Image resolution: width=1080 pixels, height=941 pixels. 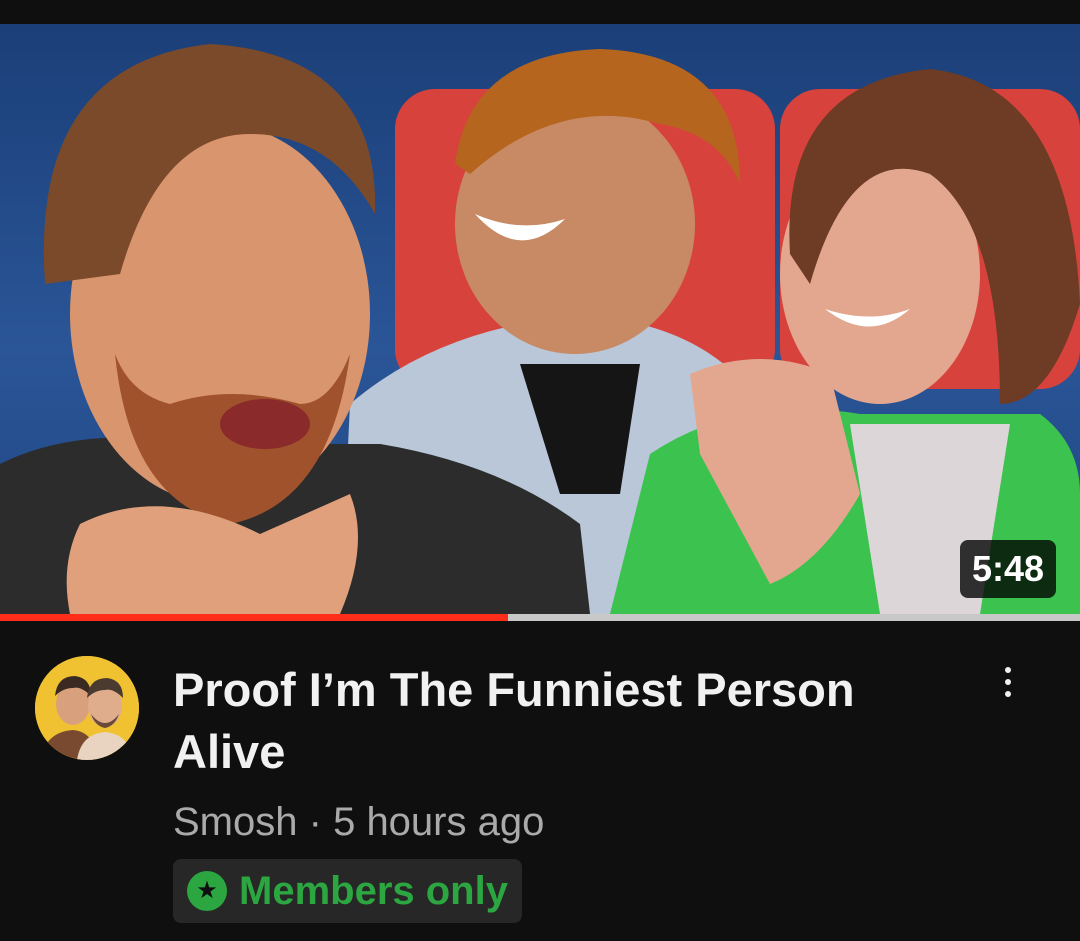 I want to click on duration-badge: 5:48, so click(x=1007, y=569).